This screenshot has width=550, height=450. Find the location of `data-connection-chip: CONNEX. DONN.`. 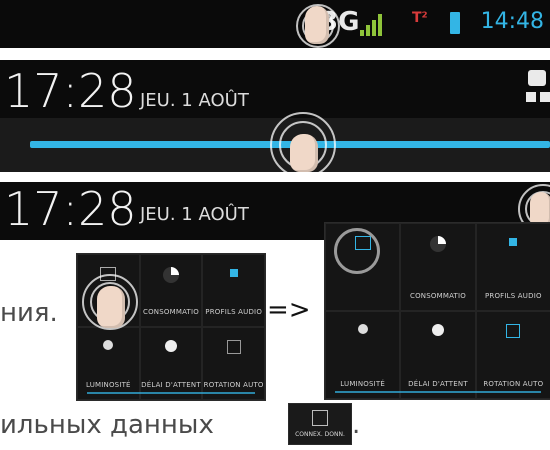

data-connection-chip: CONNEX. DONN. is located at coordinates (320, 424).